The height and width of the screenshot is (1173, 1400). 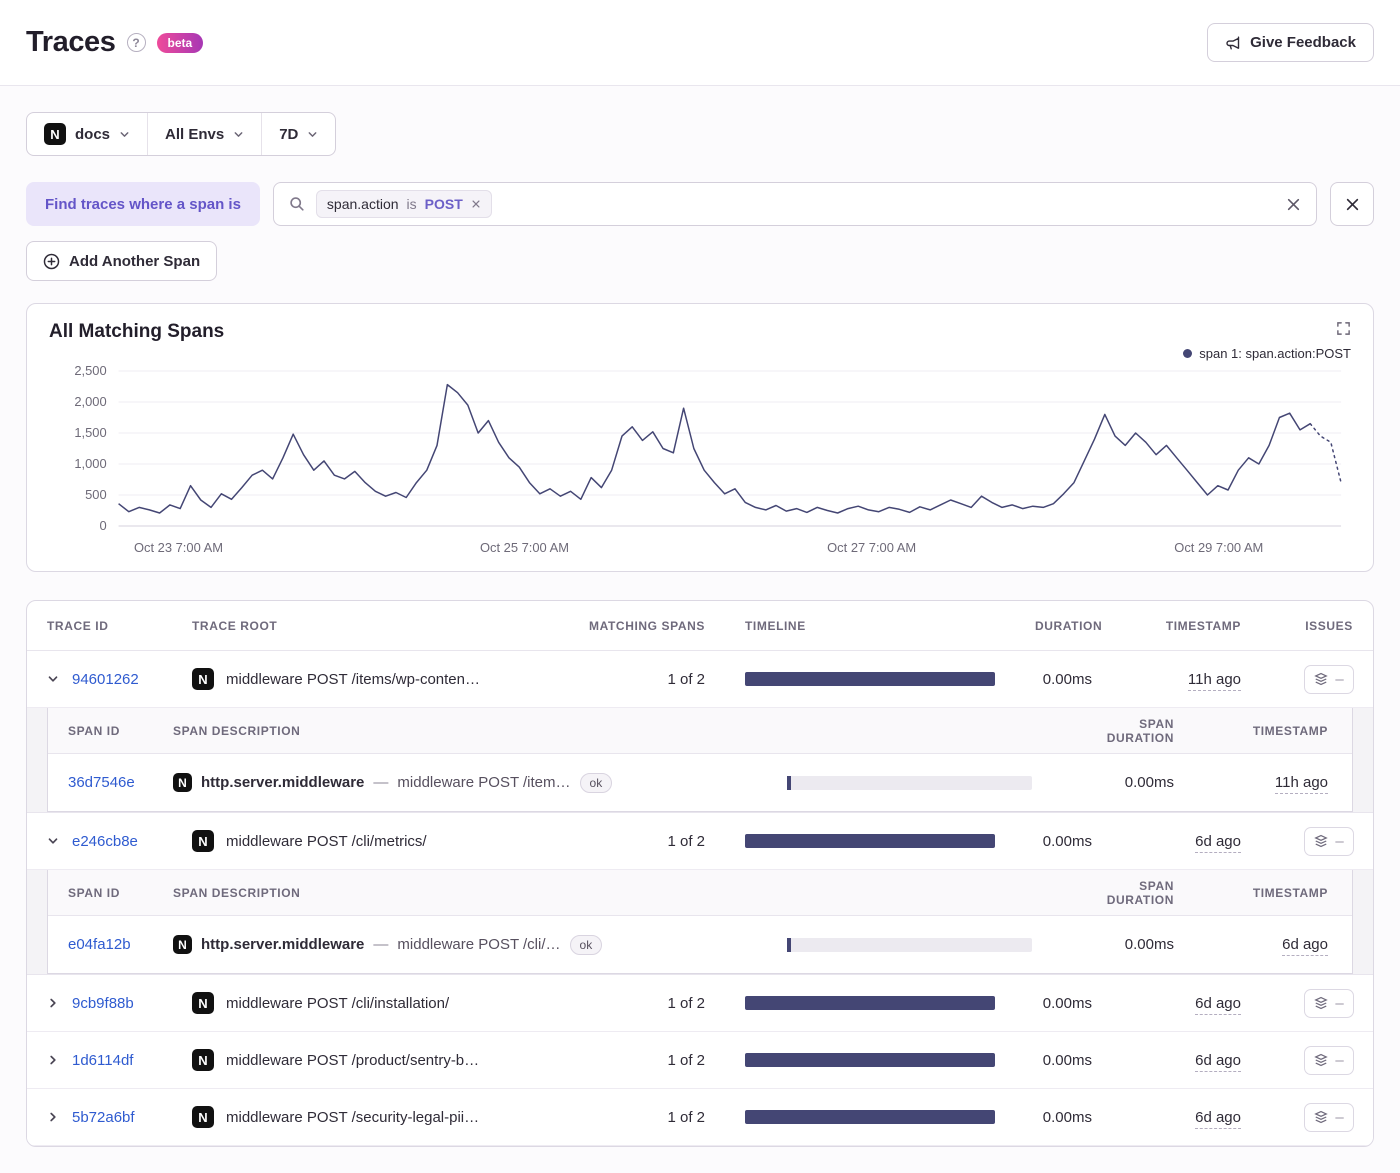 I want to click on span-id-link: e04fa12b, so click(x=99, y=944).